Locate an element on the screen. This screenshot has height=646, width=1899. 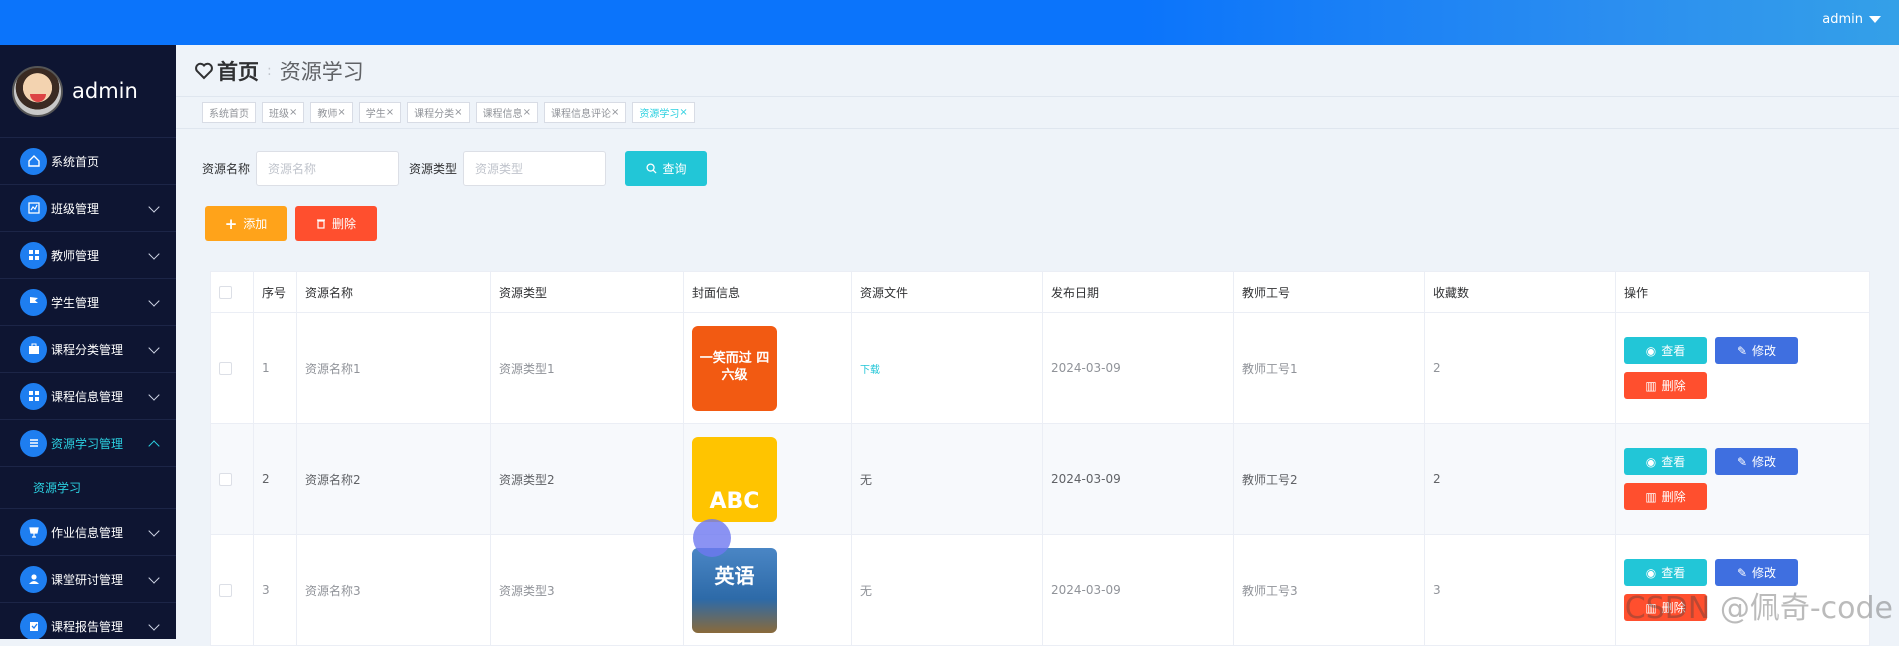
query-button: 查询 is located at coordinates (666, 168).